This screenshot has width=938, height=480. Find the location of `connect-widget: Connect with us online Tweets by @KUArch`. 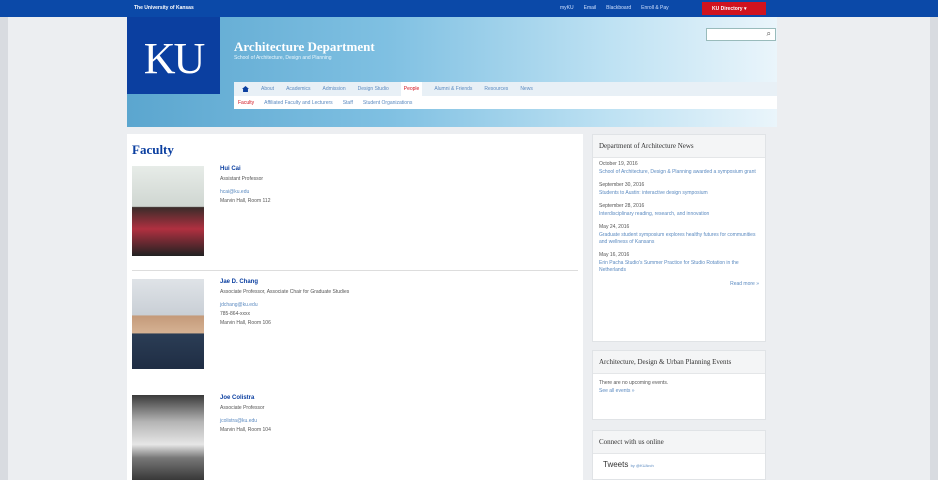

connect-widget: Connect with us online Tweets by @KUArch is located at coordinates (679, 455).